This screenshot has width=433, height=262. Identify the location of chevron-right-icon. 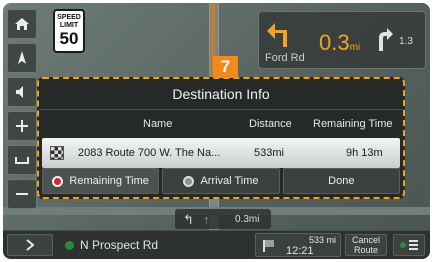
(30, 245).